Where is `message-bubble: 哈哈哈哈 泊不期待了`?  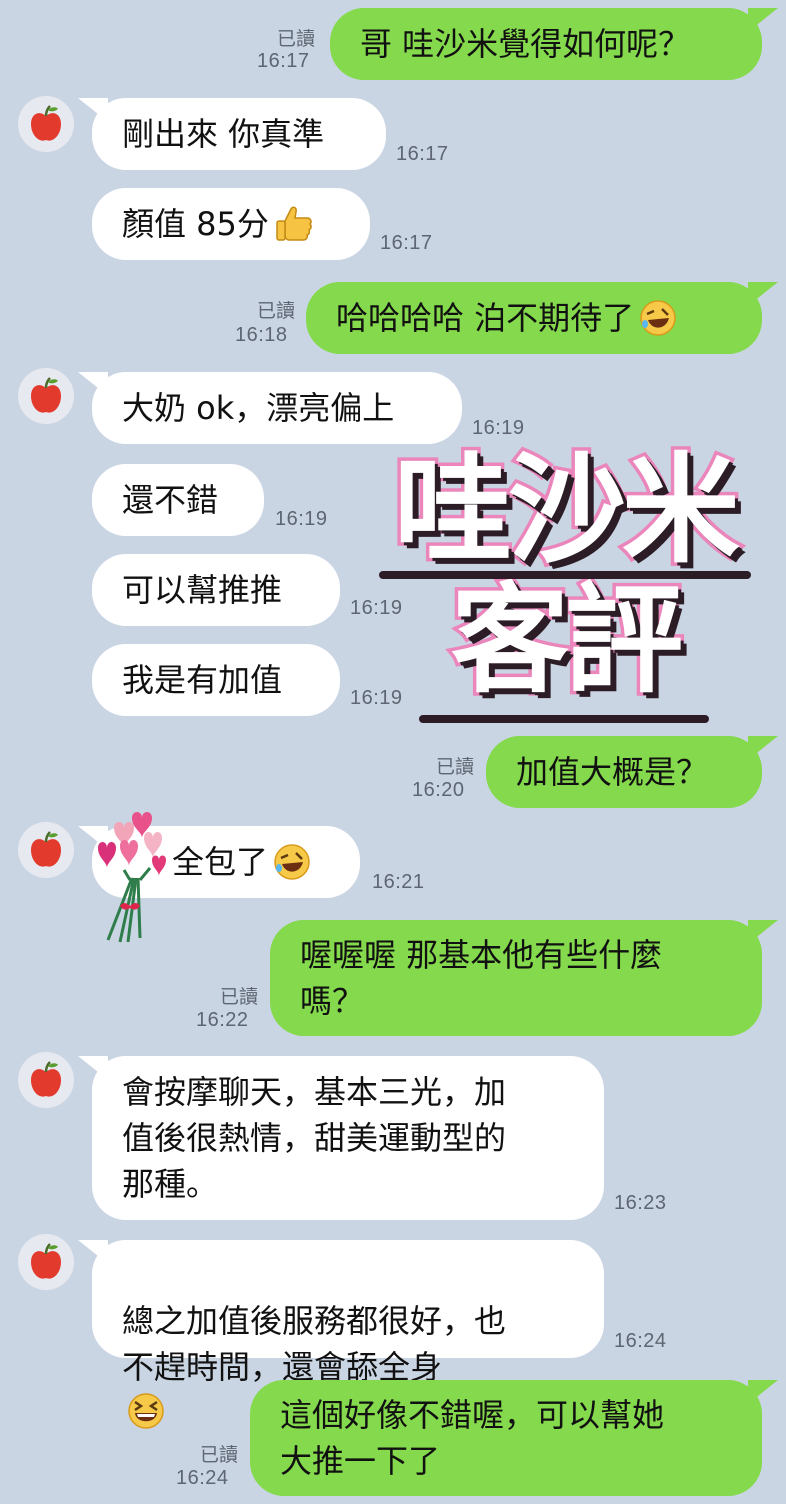 message-bubble: 哈哈哈哈 泊不期待了 is located at coordinates (534, 318).